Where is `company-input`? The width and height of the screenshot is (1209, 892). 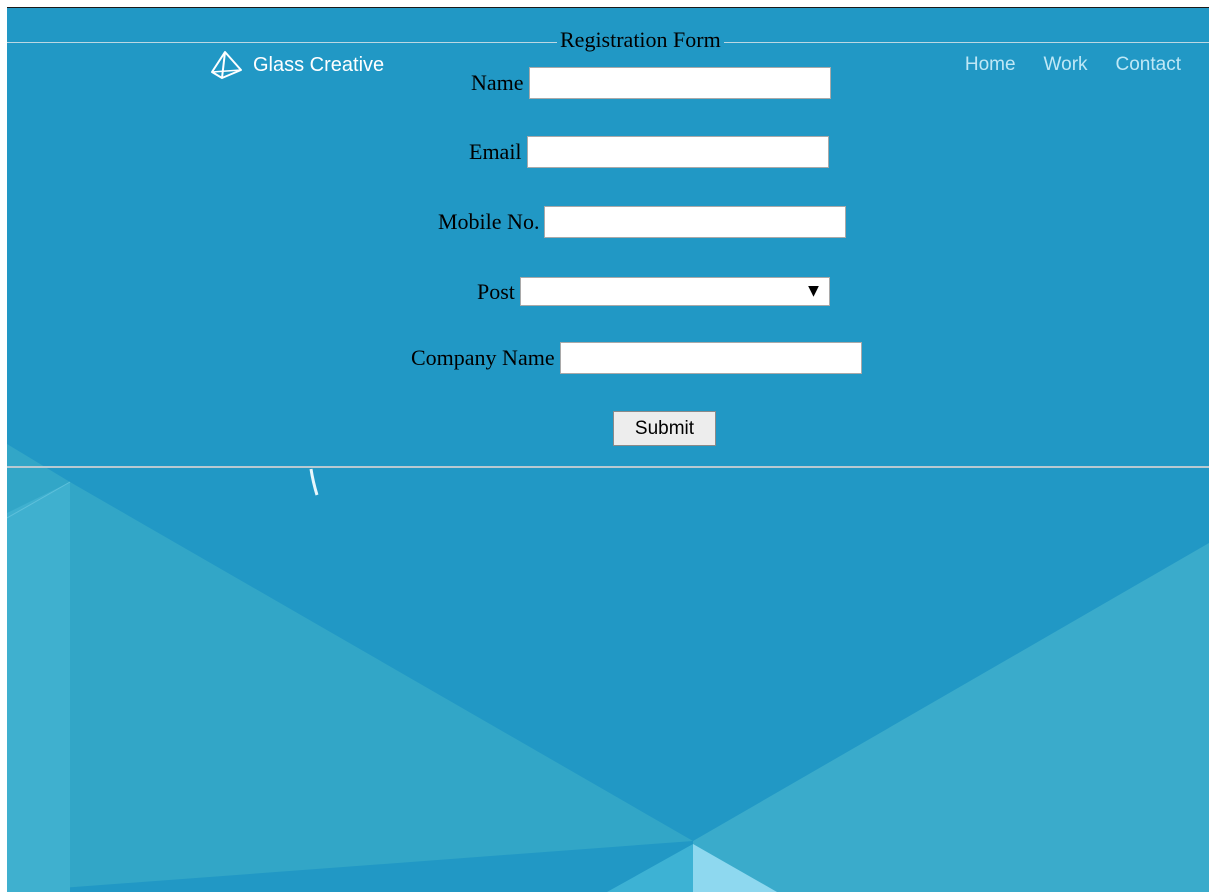
company-input is located at coordinates (710, 358).